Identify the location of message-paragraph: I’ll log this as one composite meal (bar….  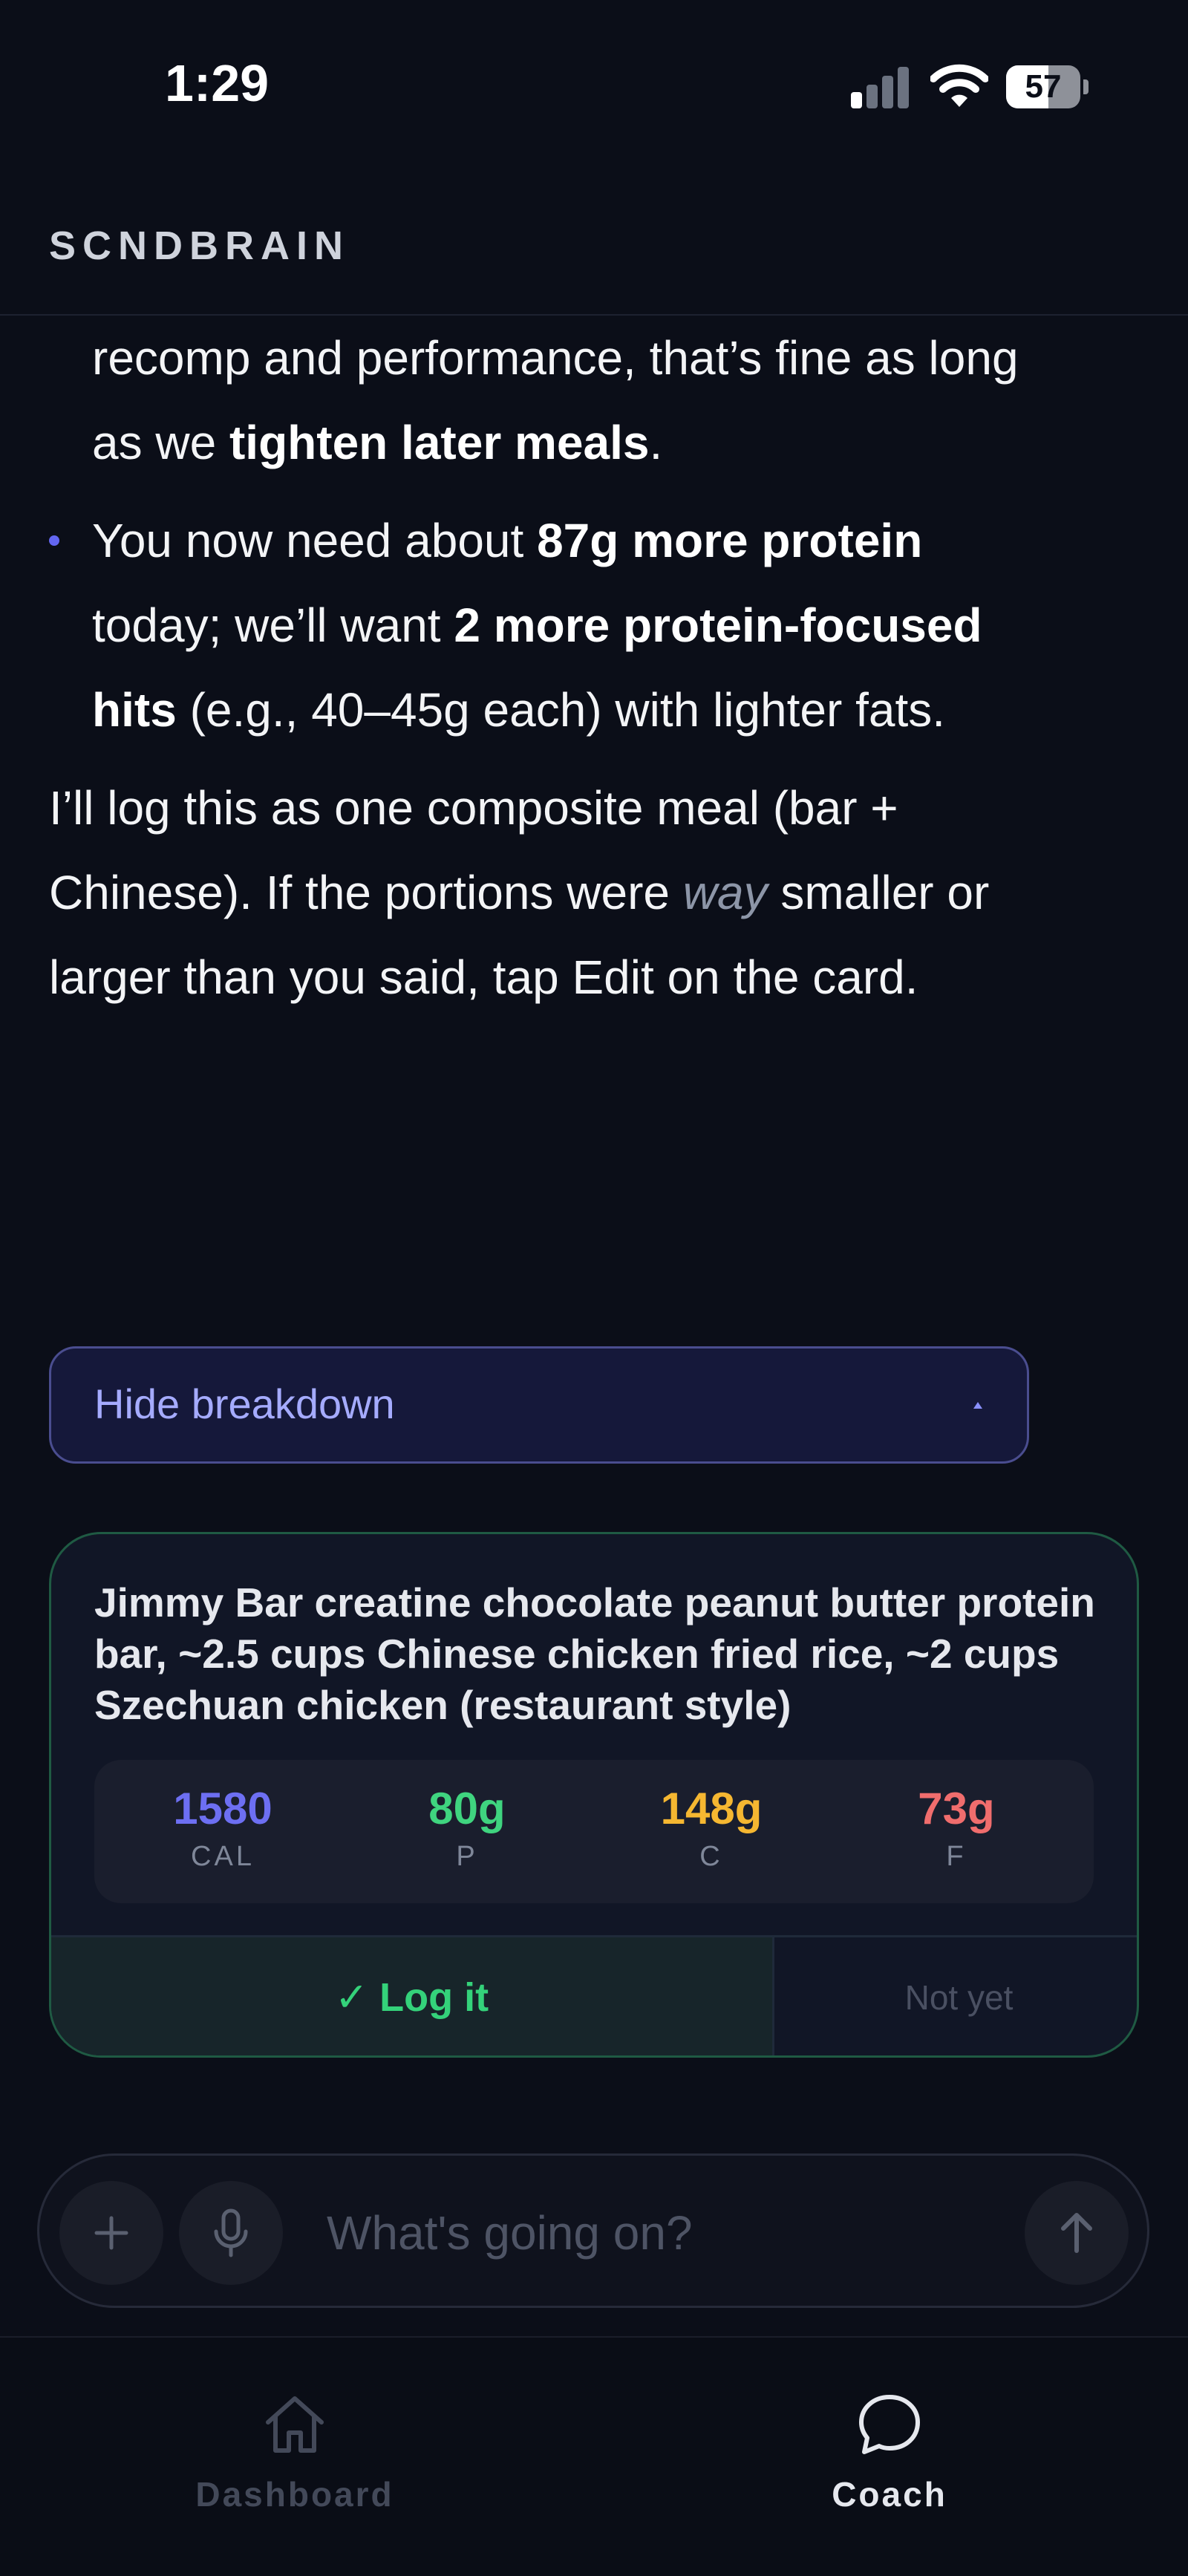
(519, 892).